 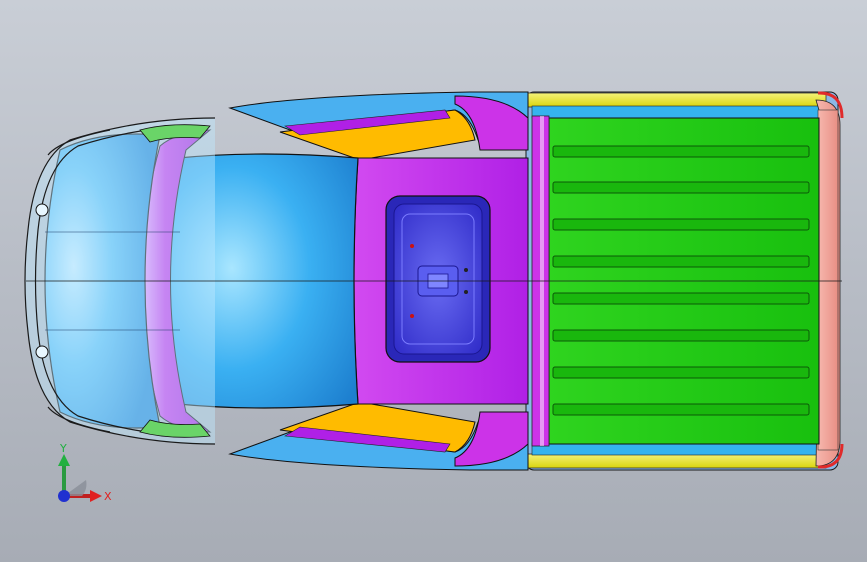 I want to click on bed-side-rail-bottom, so click(x=677, y=461).